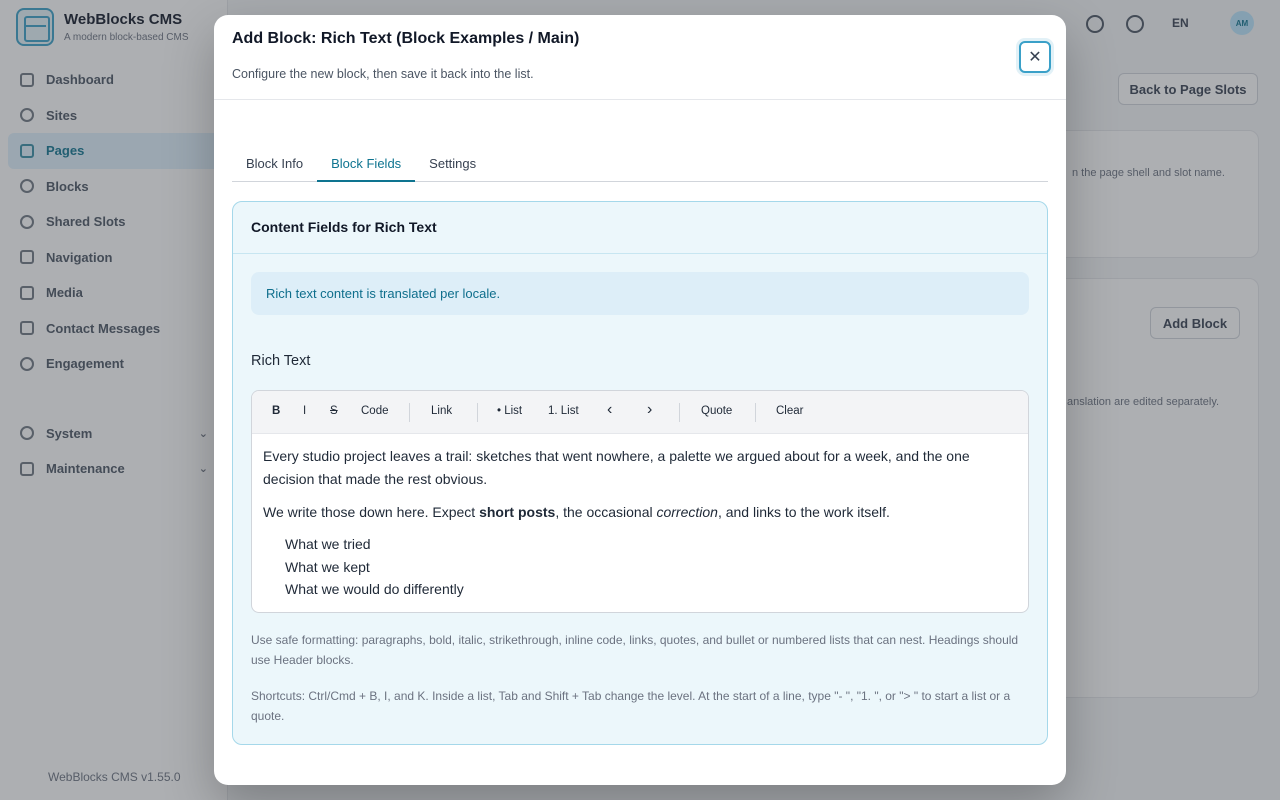  I want to click on tab-block-info: Block Info, so click(274, 166).